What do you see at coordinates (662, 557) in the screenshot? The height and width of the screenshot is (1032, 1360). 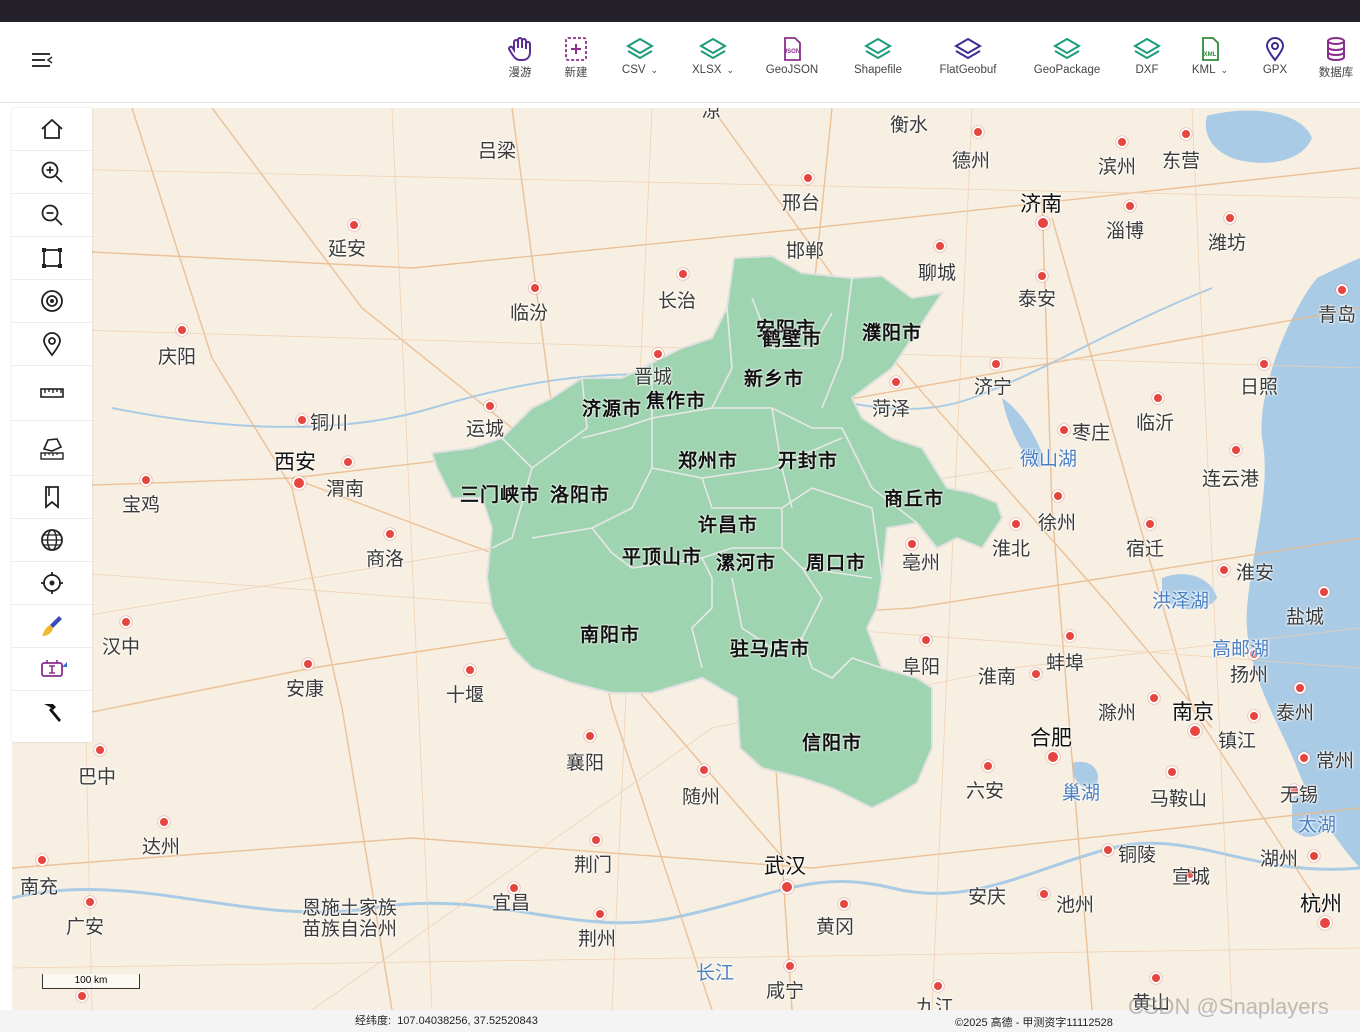 I see `prefecture-label: 平顶山市` at bounding box center [662, 557].